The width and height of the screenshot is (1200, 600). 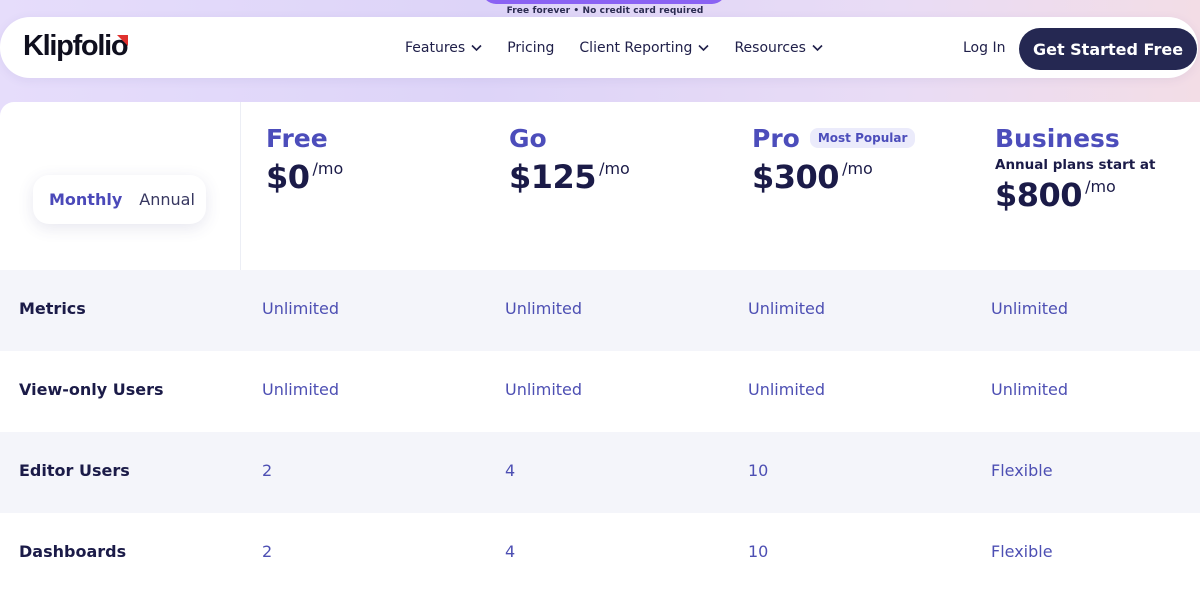 What do you see at coordinates (167, 199) in the screenshot?
I see `toggle-annual: Annual` at bounding box center [167, 199].